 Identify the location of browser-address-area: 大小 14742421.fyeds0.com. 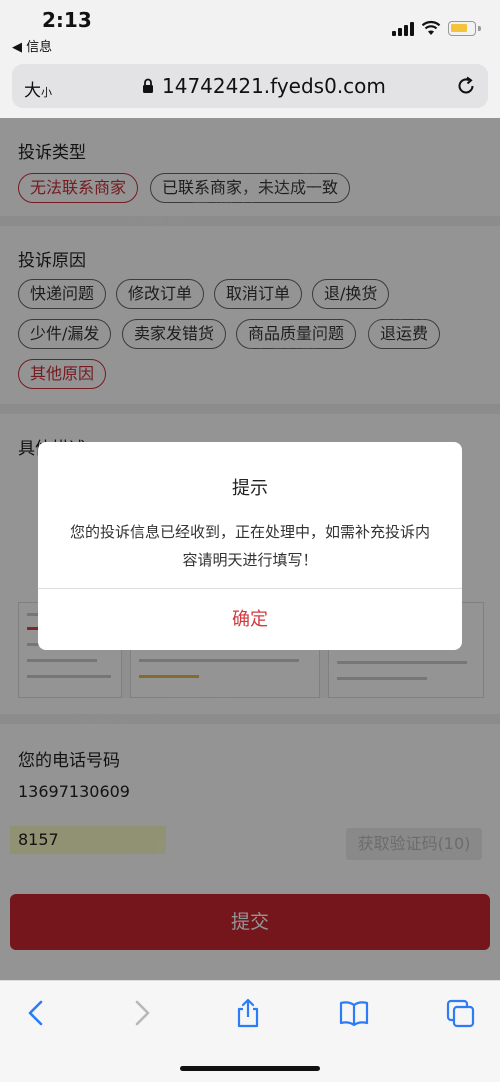
(250, 88).